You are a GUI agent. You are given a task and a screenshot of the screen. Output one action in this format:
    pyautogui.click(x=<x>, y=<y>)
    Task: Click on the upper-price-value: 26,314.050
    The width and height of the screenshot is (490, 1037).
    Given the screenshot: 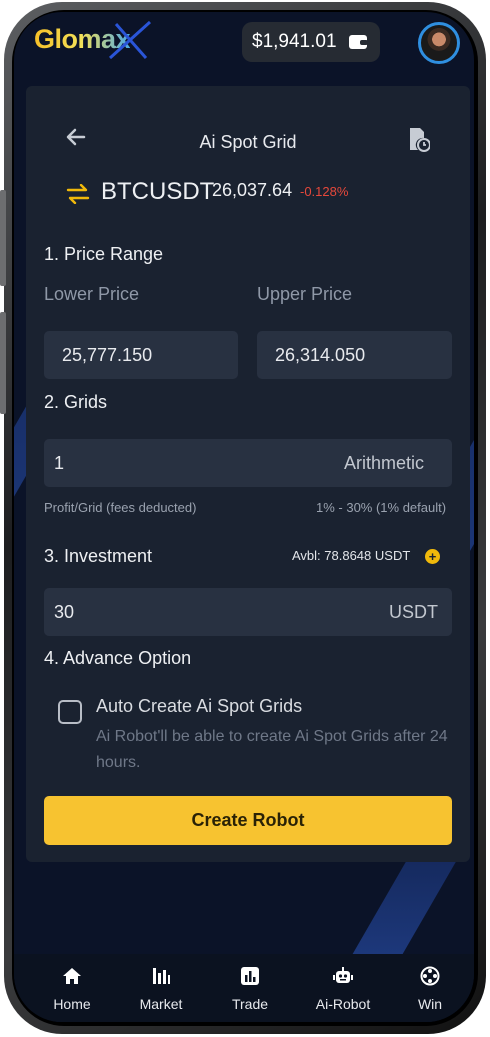 What is the action you would take?
    pyautogui.click(x=320, y=354)
    